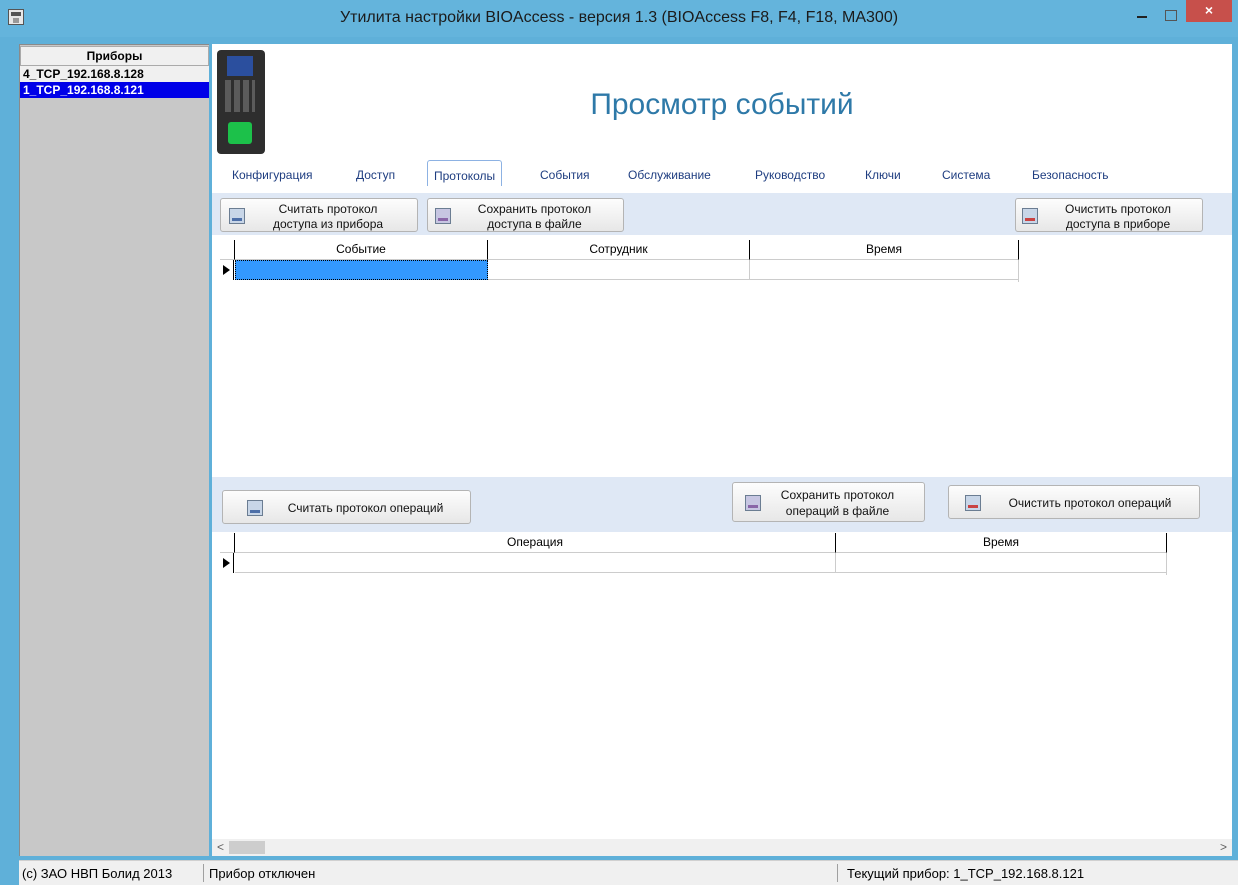 The width and height of the screenshot is (1238, 885). What do you see at coordinates (465, 173) in the screenshot?
I see `tab-protocols: Протоколы` at bounding box center [465, 173].